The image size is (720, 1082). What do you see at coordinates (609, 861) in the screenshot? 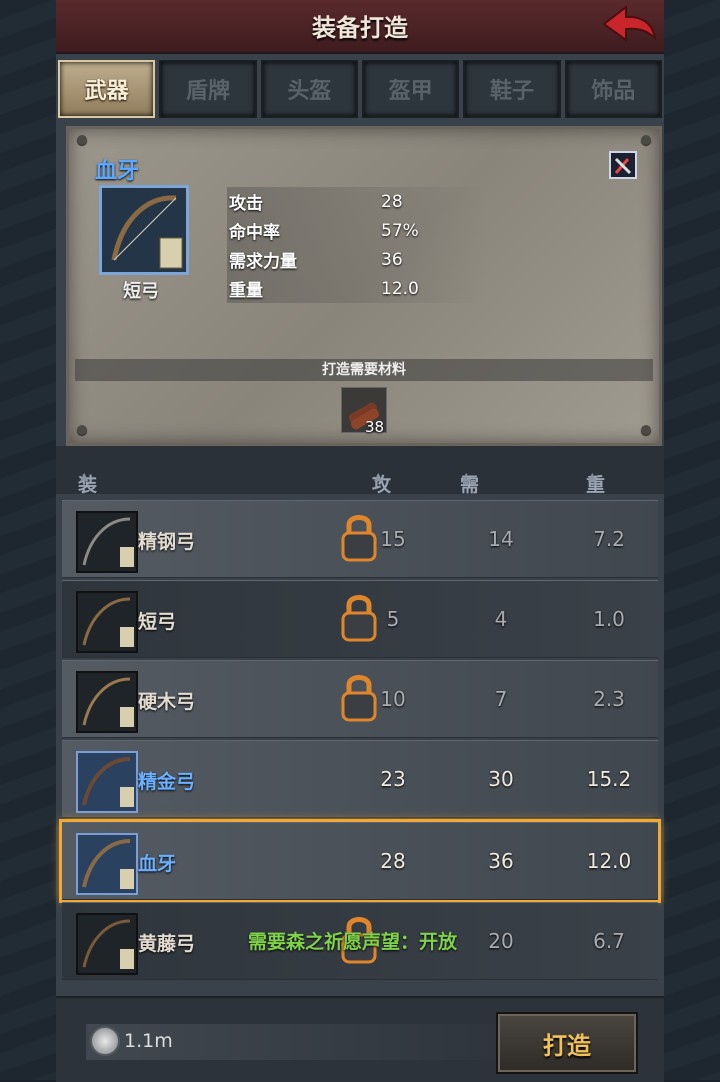
I see `weight-value: 12.0` at bounding box center [609, 861].